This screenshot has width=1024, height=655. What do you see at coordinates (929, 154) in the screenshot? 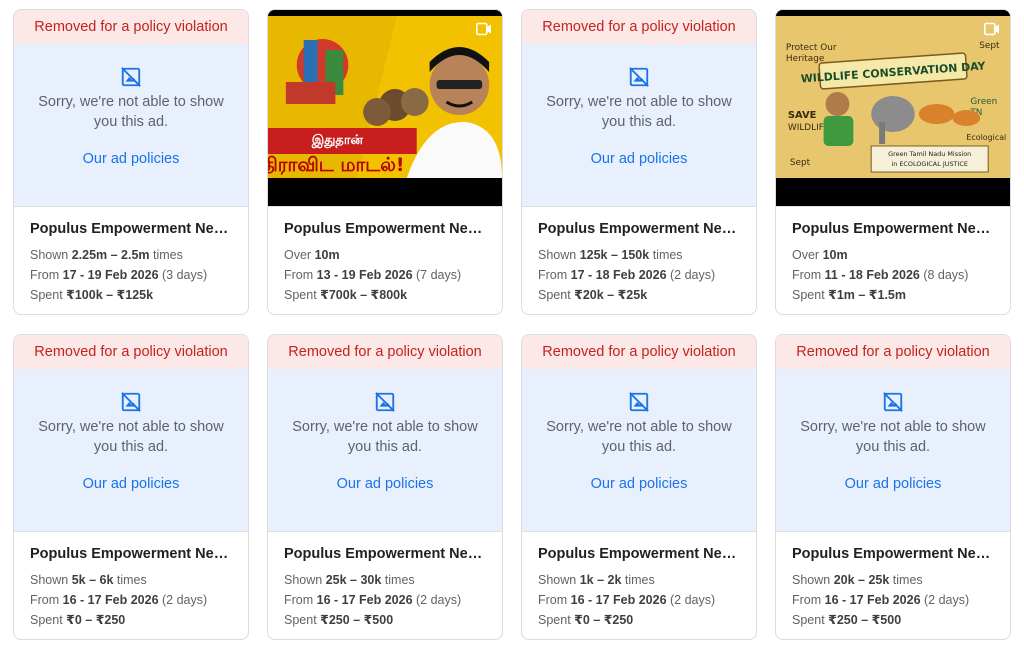
I see `svg-text: Green Tamil Nadu Mission` at bounding box center [929, 154].